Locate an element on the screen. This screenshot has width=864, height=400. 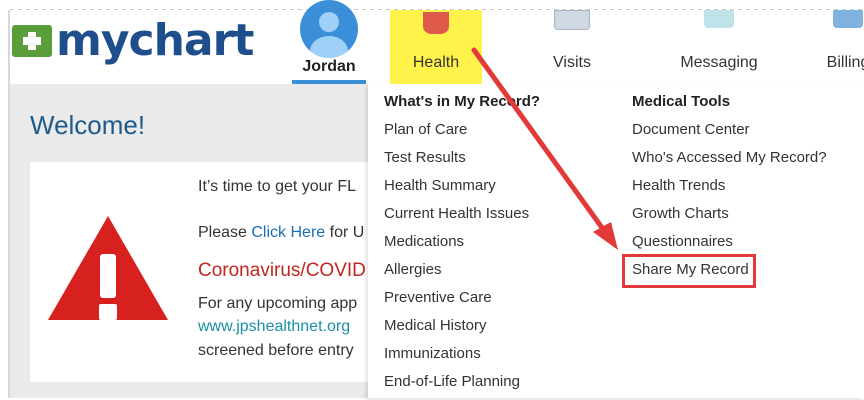
click-here-link: Click Here is located at coordinates (288, 232).